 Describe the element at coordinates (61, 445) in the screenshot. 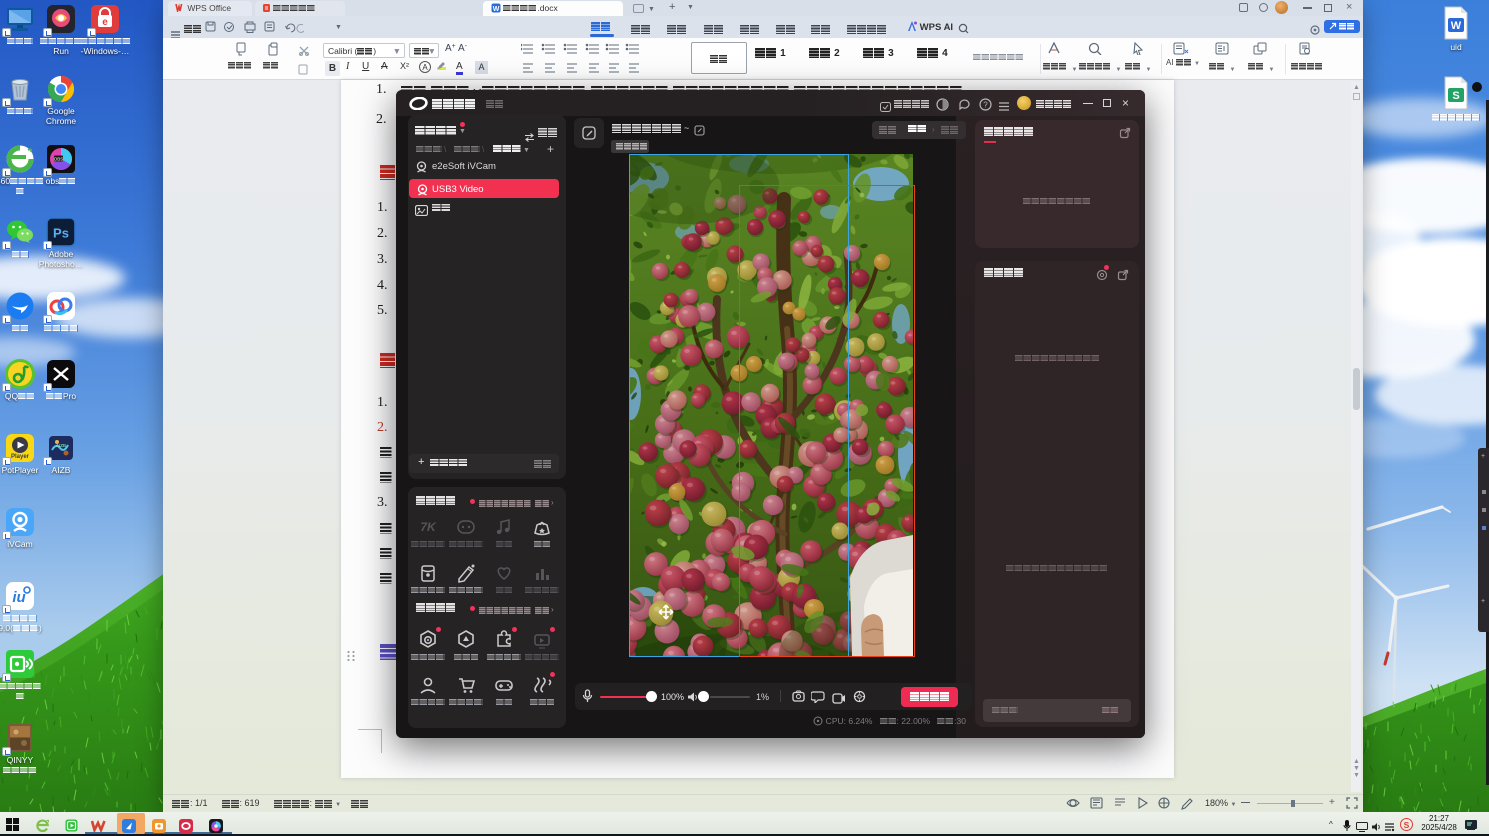

I see `svg-text: AIZB` at that location.